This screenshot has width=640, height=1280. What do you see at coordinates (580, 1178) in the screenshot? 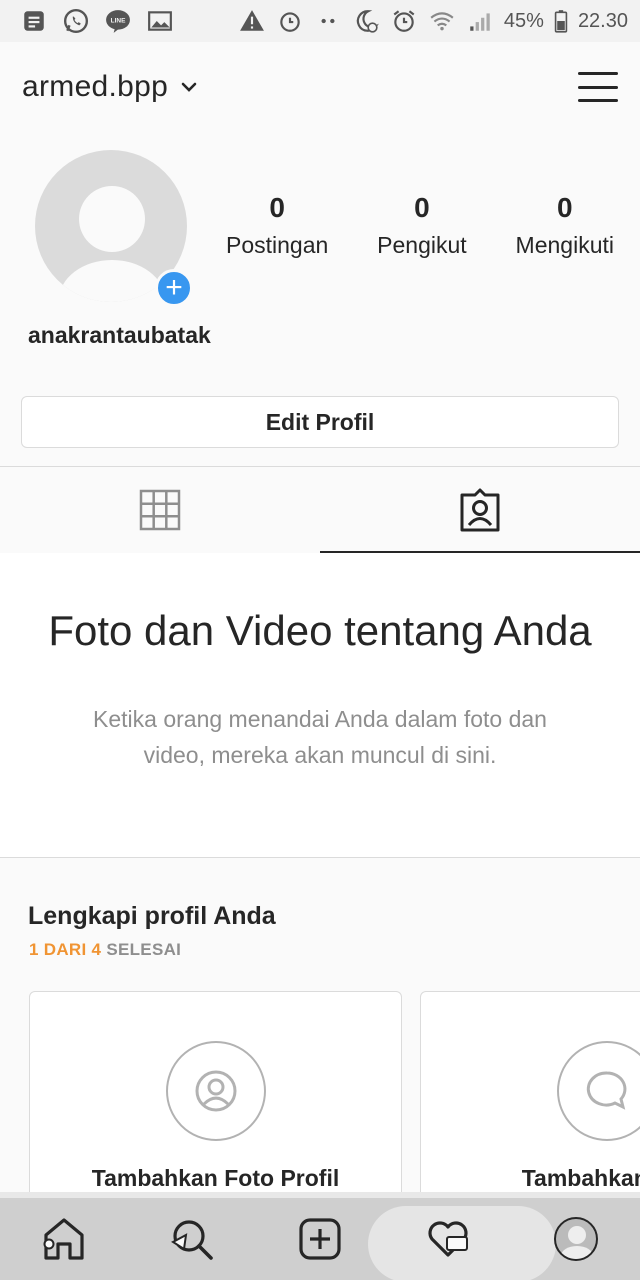
I see `card-title: Tambahkan Bio` at bounding box center [580, 1178].